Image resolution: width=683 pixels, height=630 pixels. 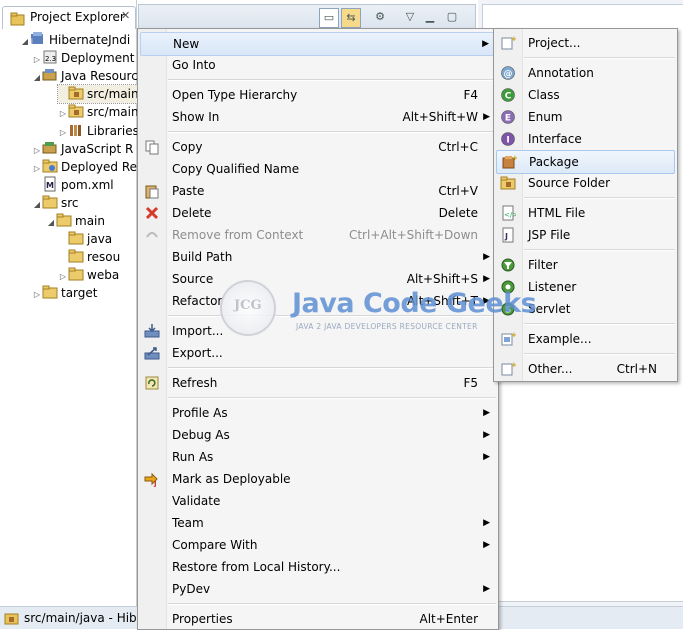 What do you see at coordinates (430, 17) in the screenshot?
I see `minimize-icon: ▁` at bounding box center [430, 17].